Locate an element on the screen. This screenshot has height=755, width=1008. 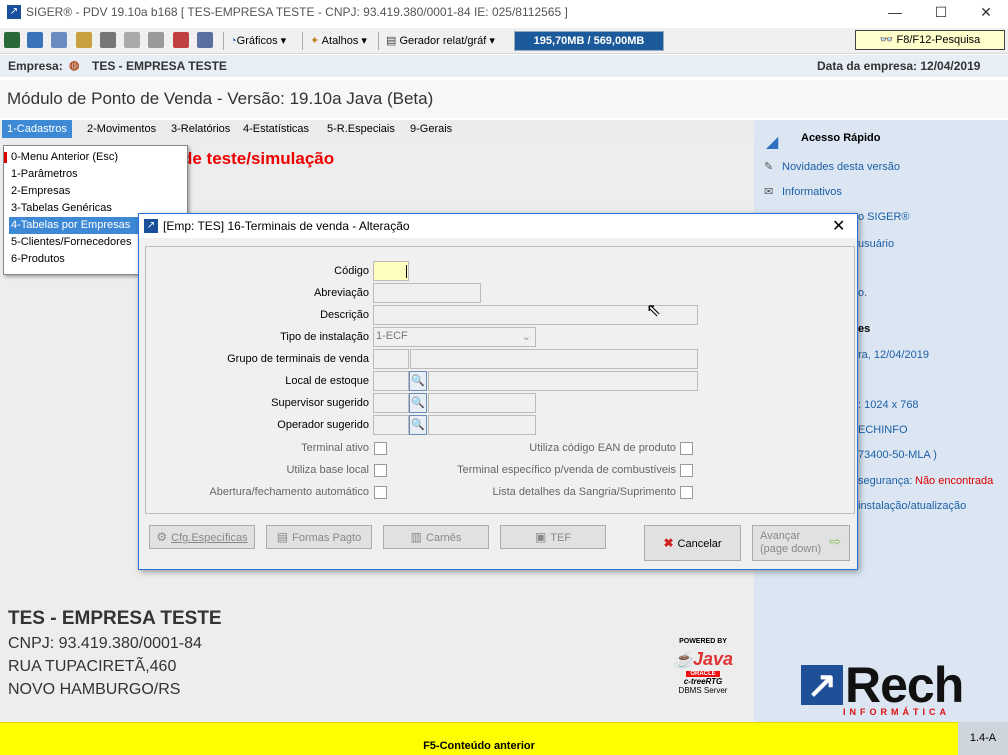
graficos-menu: ◔Gráficos ▾ is located at coordinates (258, 40).